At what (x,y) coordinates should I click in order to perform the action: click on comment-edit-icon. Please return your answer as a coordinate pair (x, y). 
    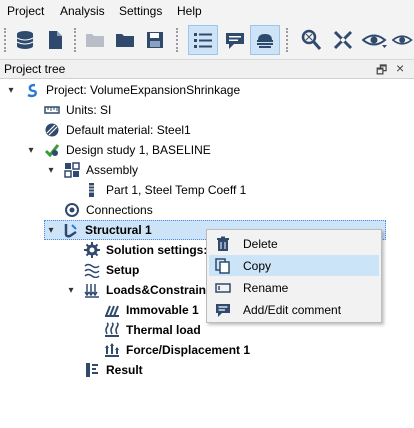
    Looking at the image, I should click on (223, 310).